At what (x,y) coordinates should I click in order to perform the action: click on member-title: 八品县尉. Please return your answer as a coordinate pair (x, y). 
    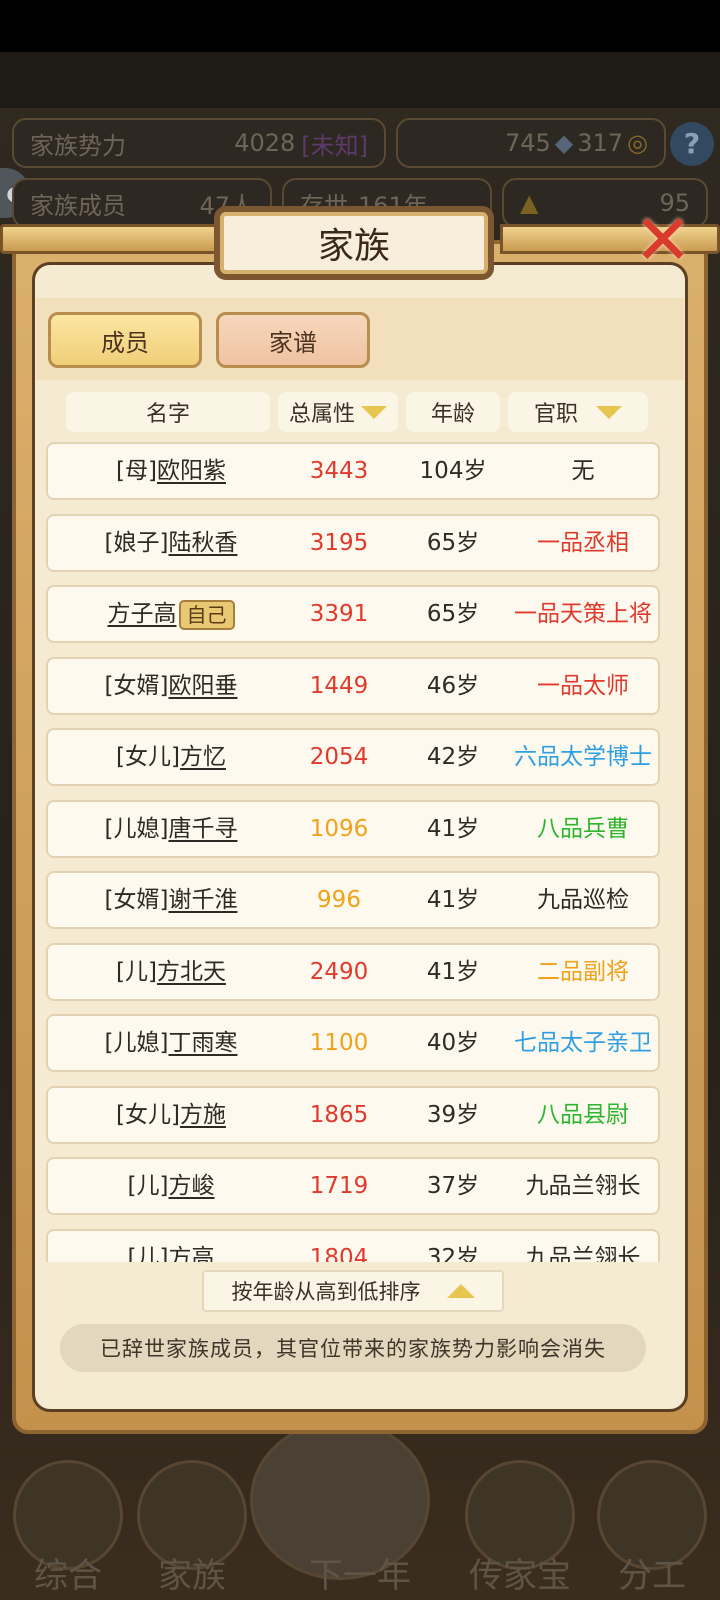
    Looking at the image, I should click on (583, 1114).